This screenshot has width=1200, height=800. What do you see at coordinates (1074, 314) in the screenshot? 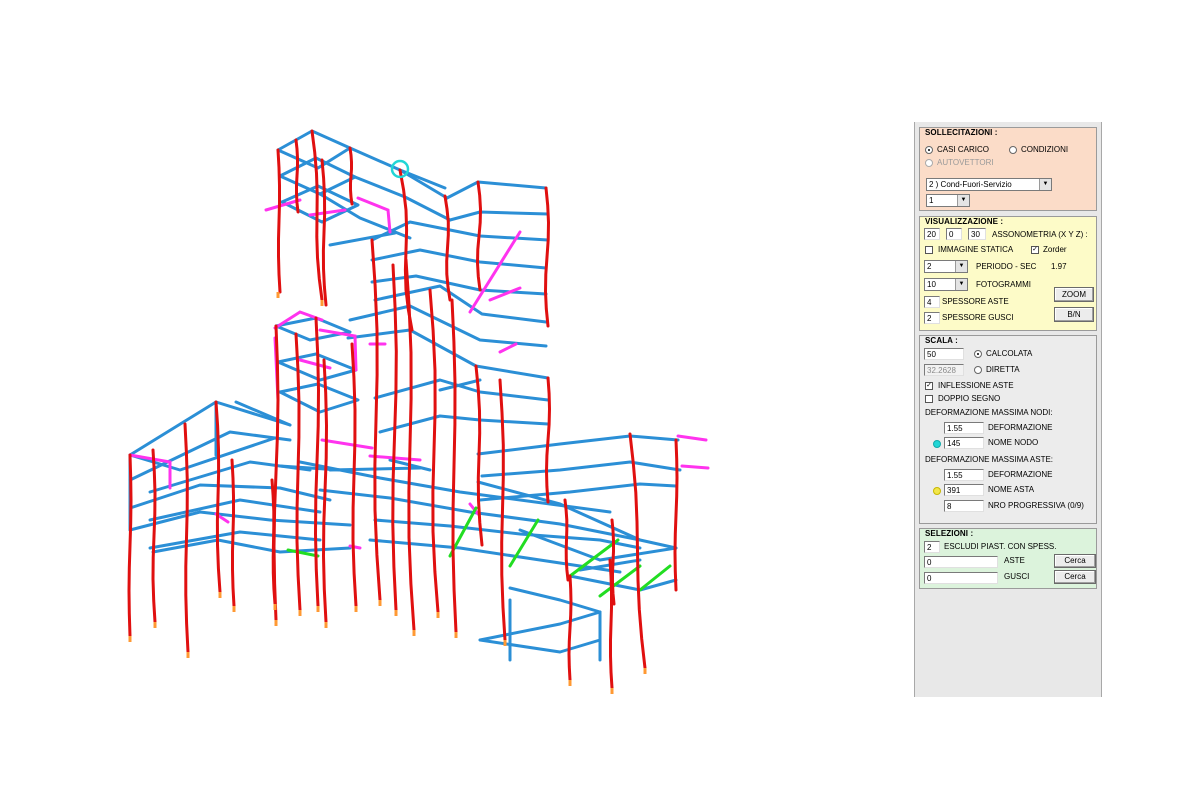
I see `bn-button: B/N` at bounding box center [1074, 314].